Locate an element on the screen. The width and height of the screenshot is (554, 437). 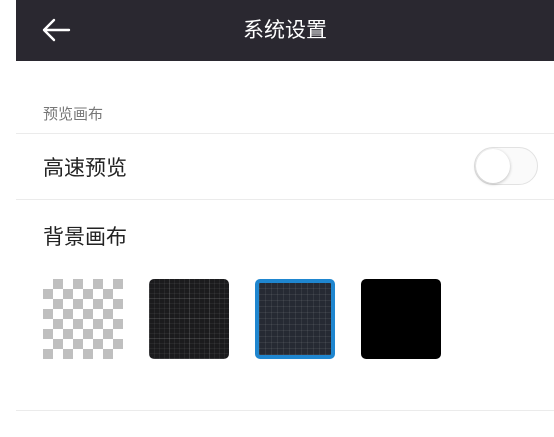
app-header: 系统设置 is located at coordinates (285, 30).